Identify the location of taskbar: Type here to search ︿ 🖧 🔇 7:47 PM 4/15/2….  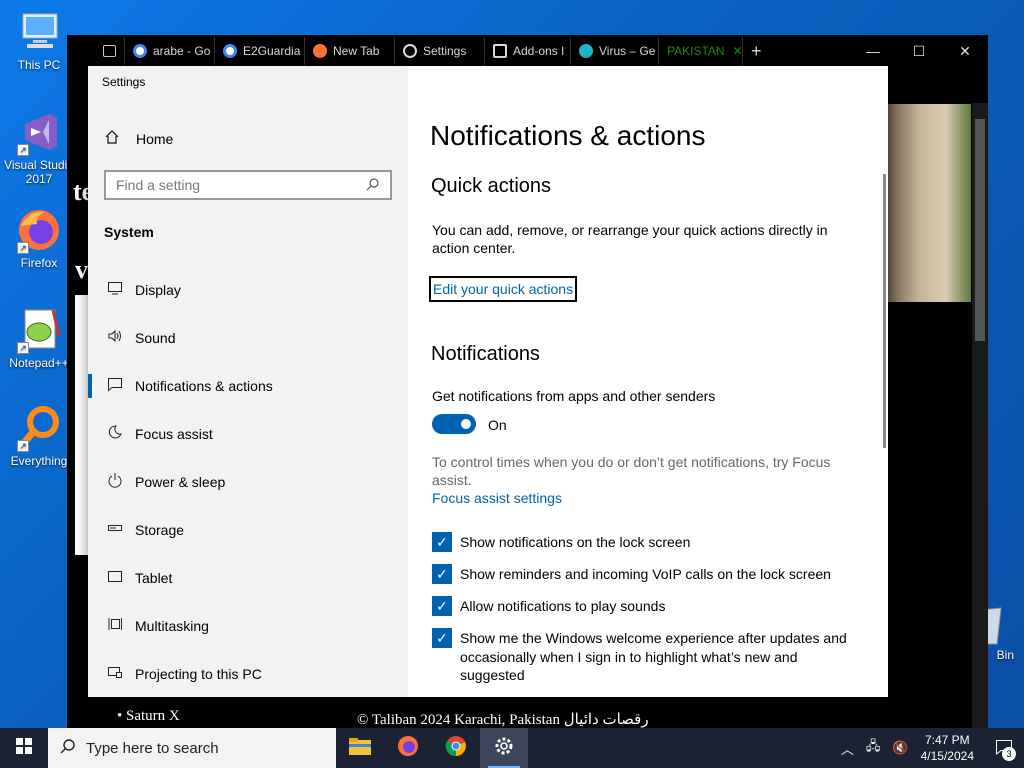
(512, 748).